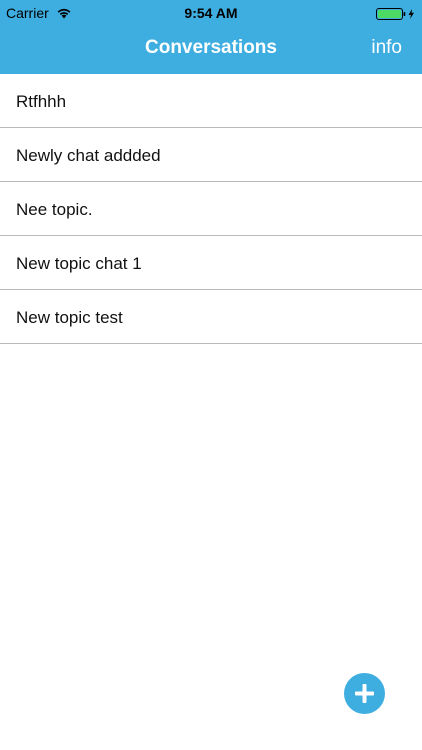 The image size is (422, 750). I want to click on navigation-bar: Conversations info, so click(211, 49).